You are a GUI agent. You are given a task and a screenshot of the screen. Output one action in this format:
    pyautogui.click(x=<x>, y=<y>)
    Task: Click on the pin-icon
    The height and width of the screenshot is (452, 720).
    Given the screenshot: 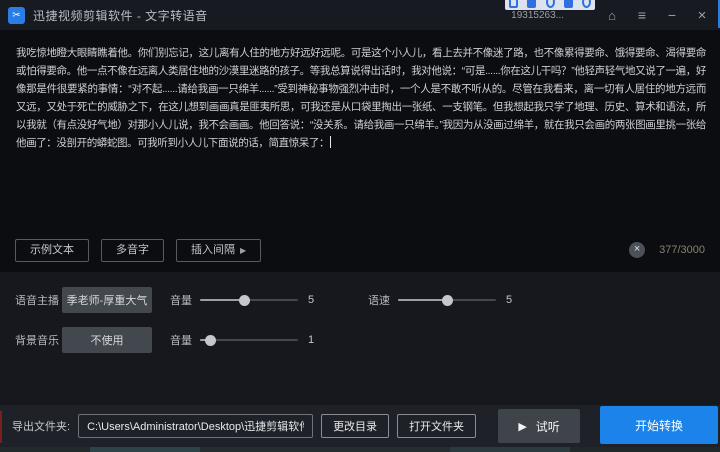 What is the action you would take?
    pyautogui.click(x=532, y=4)
    